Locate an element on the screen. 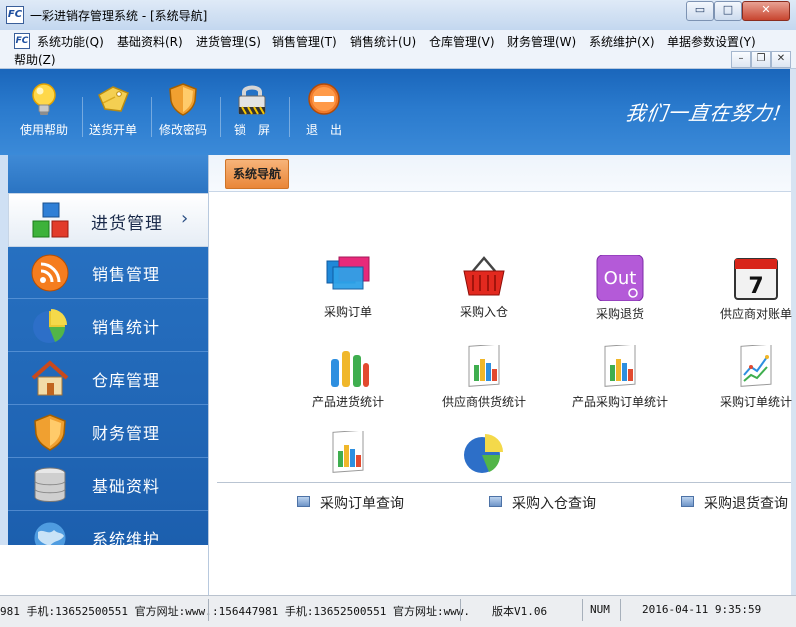 The width and height of the screenshot is (796, 627). sidebar-item-basic-data: 基础资料 is located at coordinates (108, 484).